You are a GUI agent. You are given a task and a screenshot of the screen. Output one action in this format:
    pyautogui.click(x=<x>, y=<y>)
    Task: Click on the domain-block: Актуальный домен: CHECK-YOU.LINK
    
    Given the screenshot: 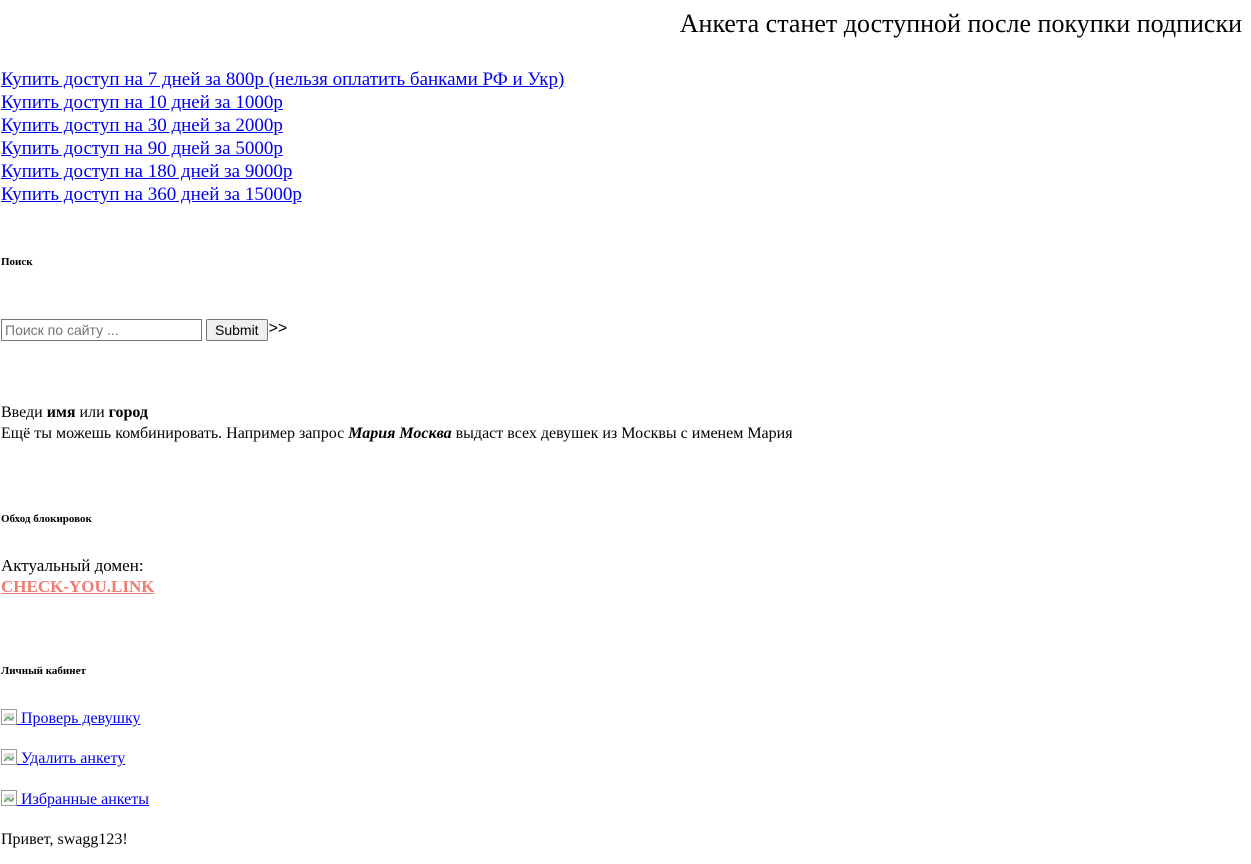 What is the action you would take?
    pyautogui.click(x=77, y=576)
    